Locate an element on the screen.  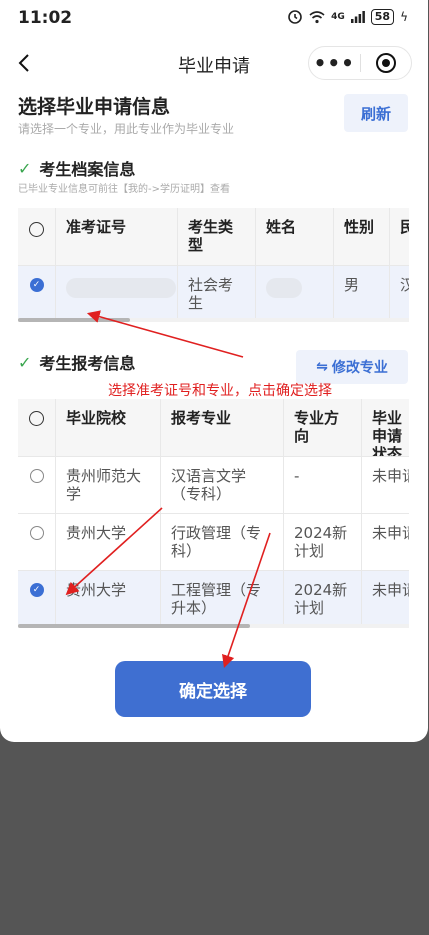
archive-select-all is located at coordinates (37, 236).